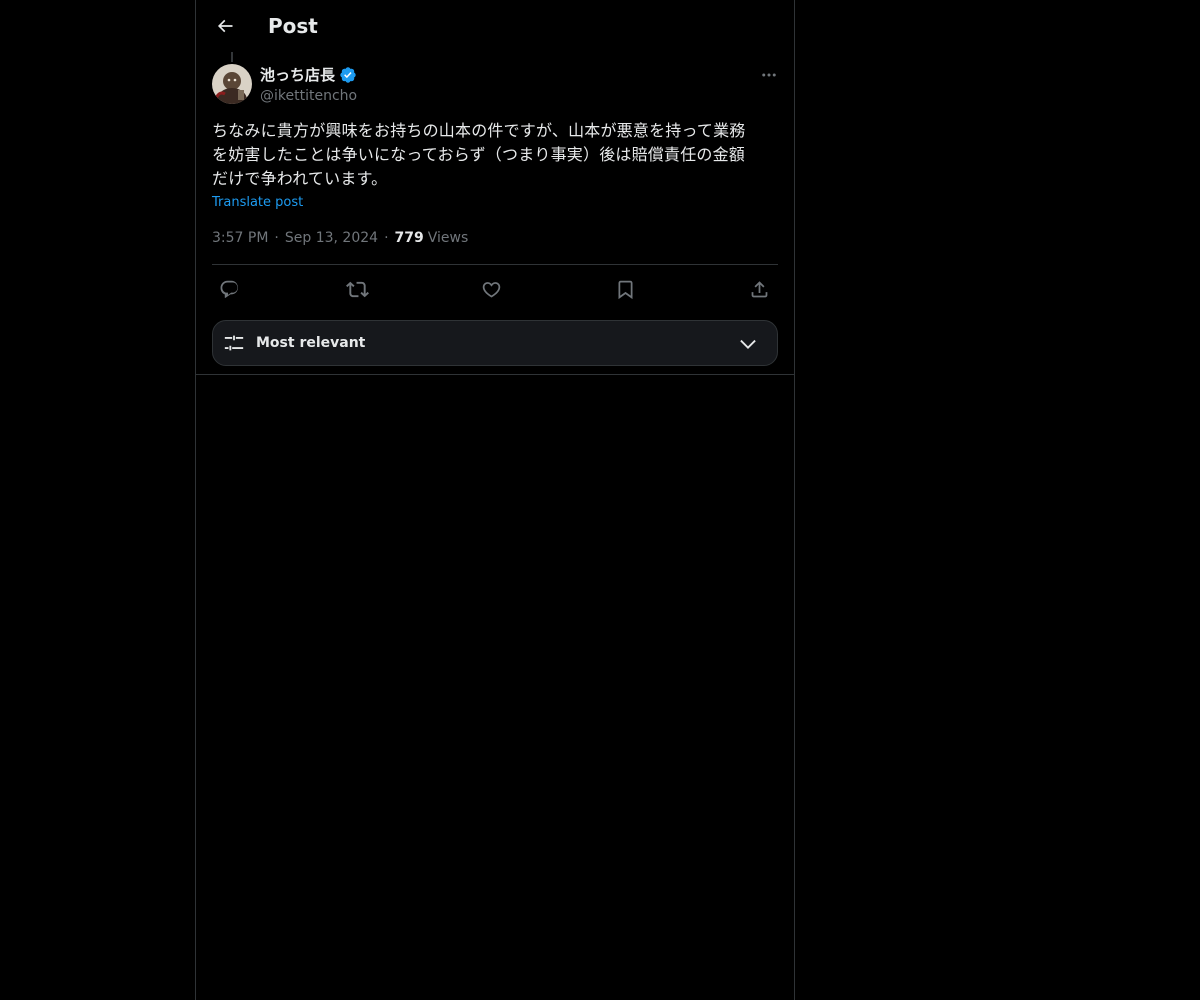 The width and height of the screenshot is (1200, 1000). I want to click on like-icon, so click(491, 289).